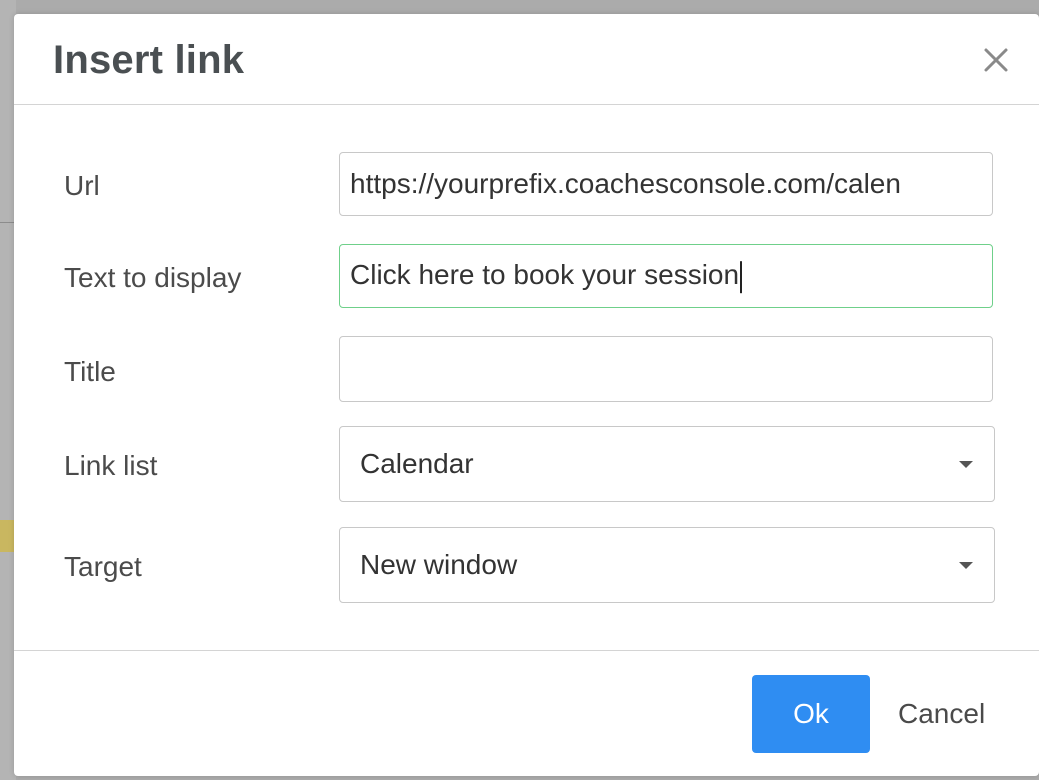  Describe the element at coordinates (149, 60) in the screenshot. I see `dialog-title: Insert link` at that location.